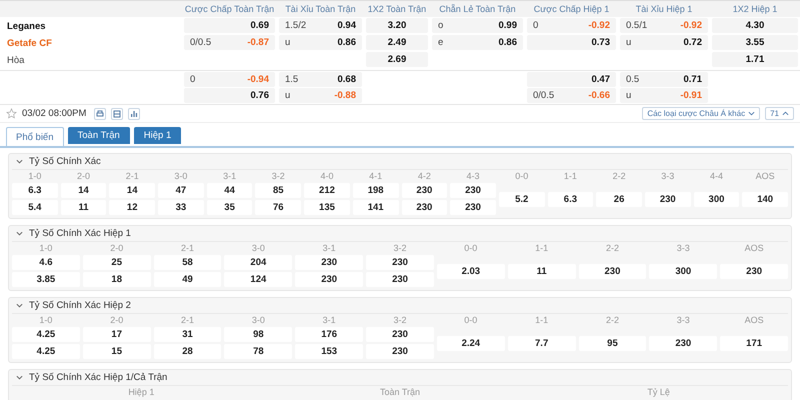  Describe the element at coordinates (181, 190) in the screenshot. I see `odds-cell: 47` at that location.